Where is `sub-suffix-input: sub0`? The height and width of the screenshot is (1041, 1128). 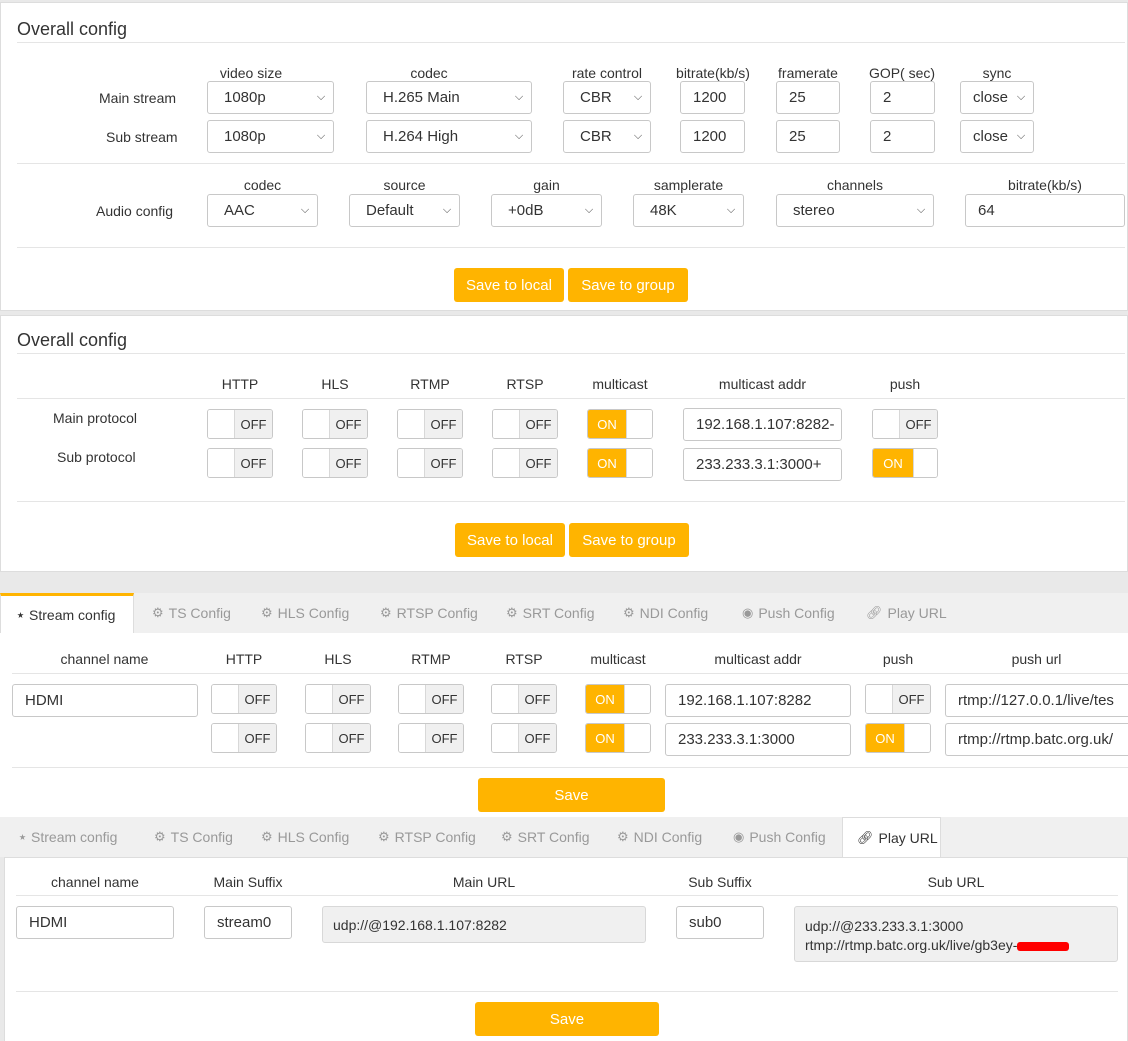 sub-suffix-input: sub0 is located at coordinates (720, 922).